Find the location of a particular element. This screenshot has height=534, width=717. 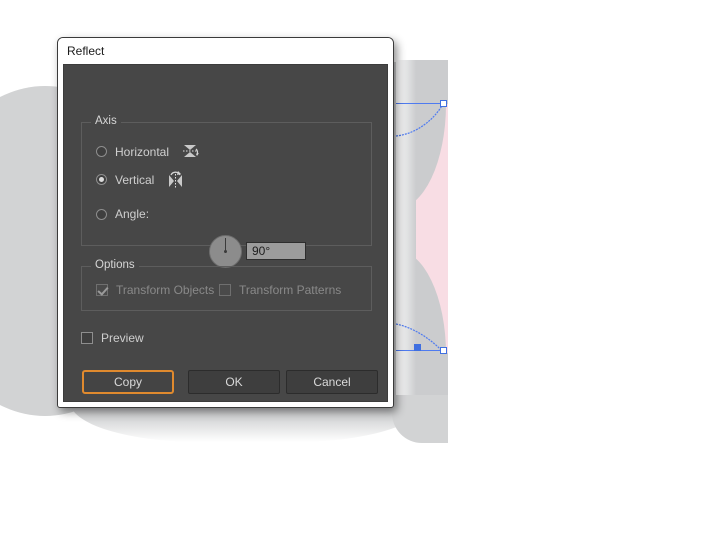

radio-angle-label: Angle: is located at coordinates (132, 214).